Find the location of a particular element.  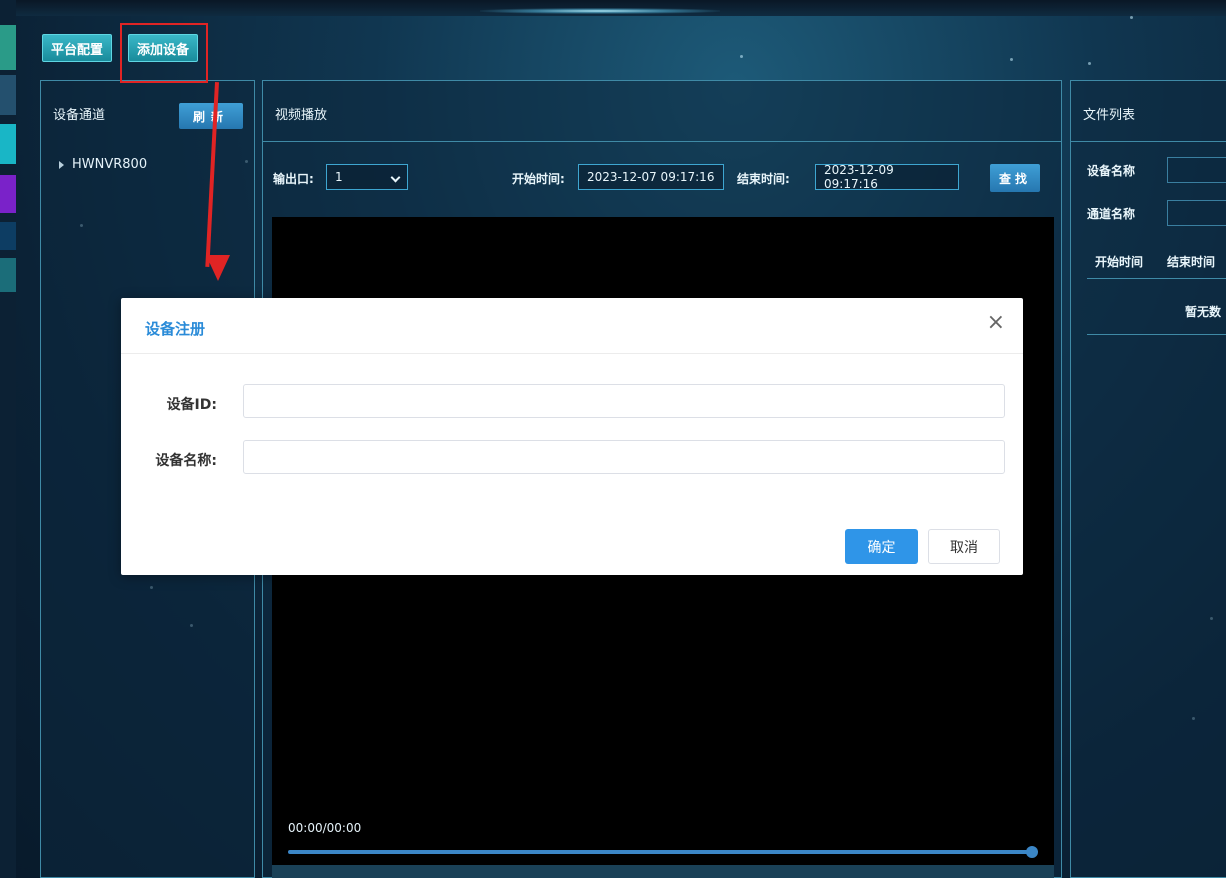

device-id-label: 设备ID: is located at coordinates (191, 405).